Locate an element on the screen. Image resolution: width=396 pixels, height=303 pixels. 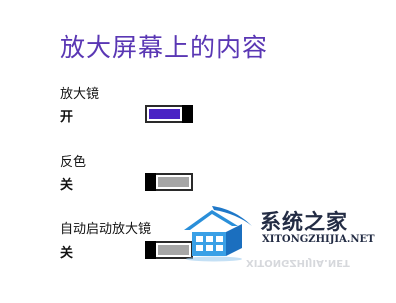
watermark-url: XITONGZHIJIA.NET is located at coordinates (318, 239).